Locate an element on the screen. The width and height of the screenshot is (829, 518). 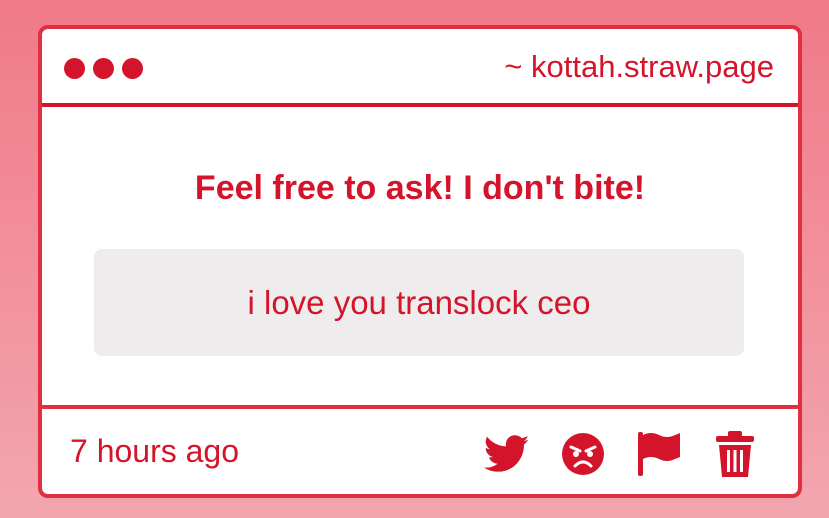
action-bar is located at coordinates (621, 454).